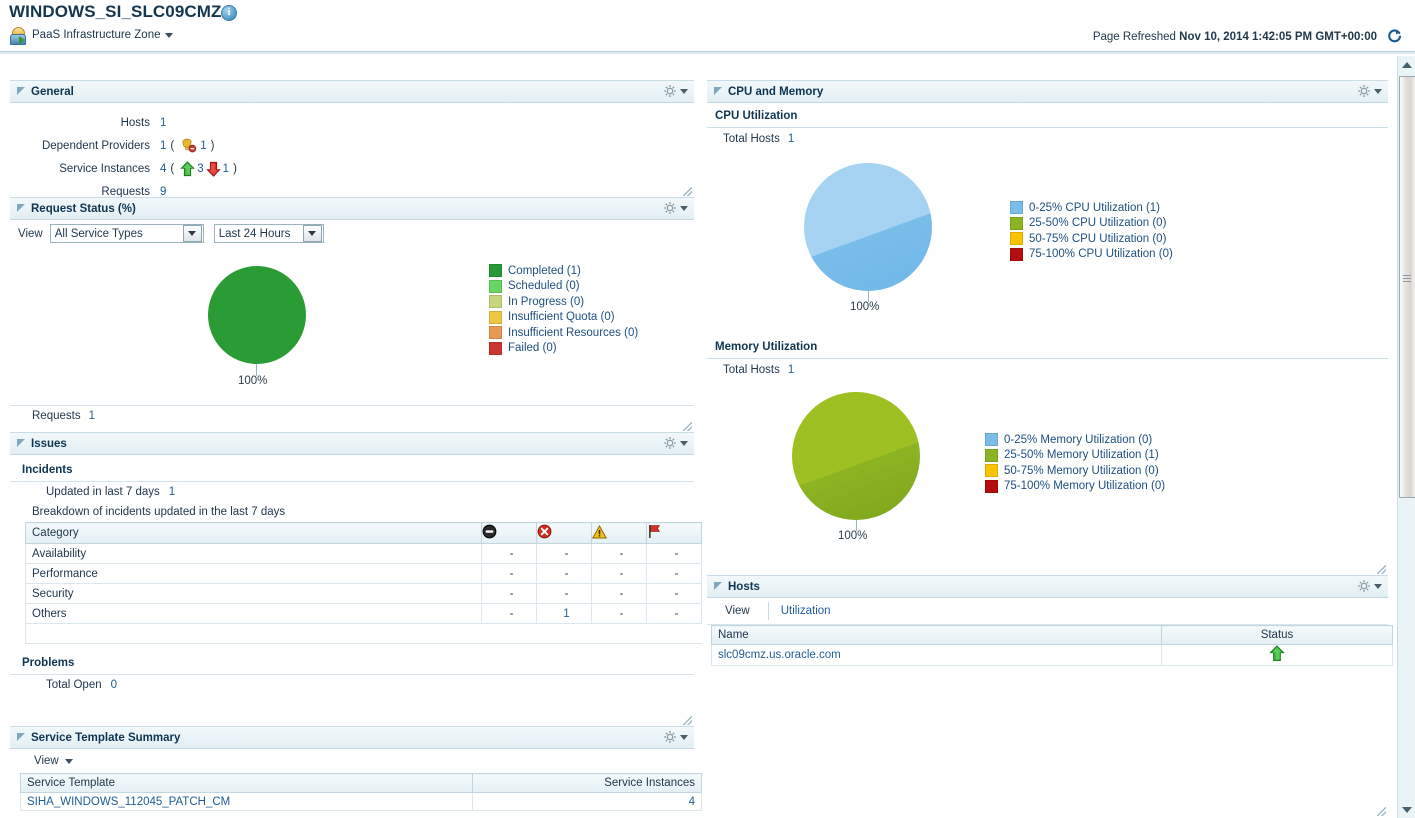 The image size is (1415, 818). Describe the element at coordinates (936, 635) in the screenshot. I see `column-name: Name` at that location.